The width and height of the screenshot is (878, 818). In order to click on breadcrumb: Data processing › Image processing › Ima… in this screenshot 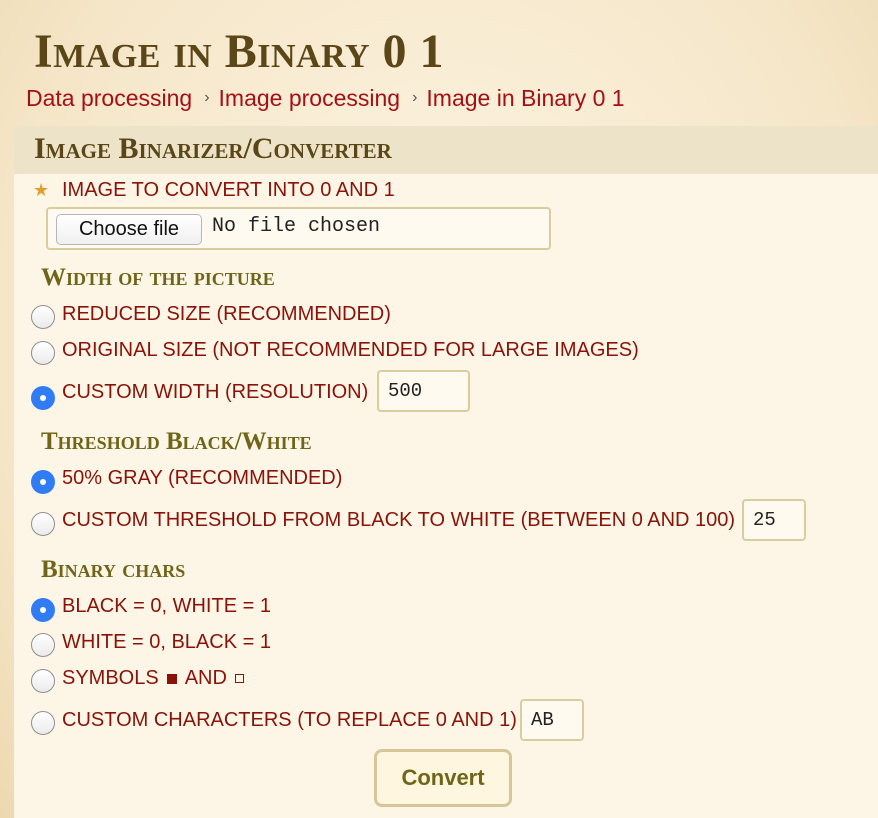, I will do `click(325, 98)`.